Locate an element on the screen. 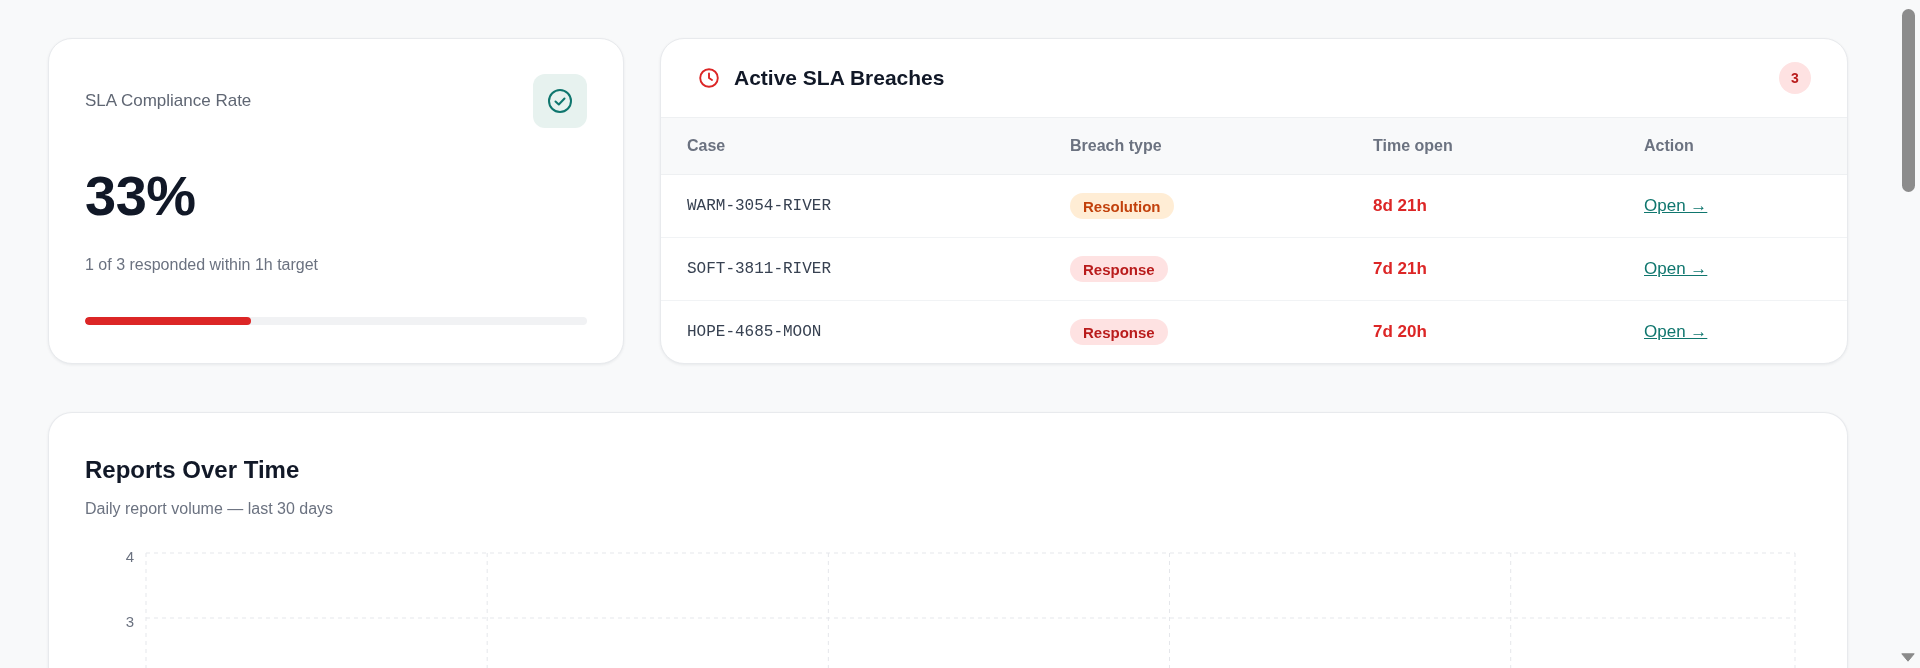 This screenshot has width=1920, height=668. scroll-down-arrow-icon is located at coordinates (1908, 657).